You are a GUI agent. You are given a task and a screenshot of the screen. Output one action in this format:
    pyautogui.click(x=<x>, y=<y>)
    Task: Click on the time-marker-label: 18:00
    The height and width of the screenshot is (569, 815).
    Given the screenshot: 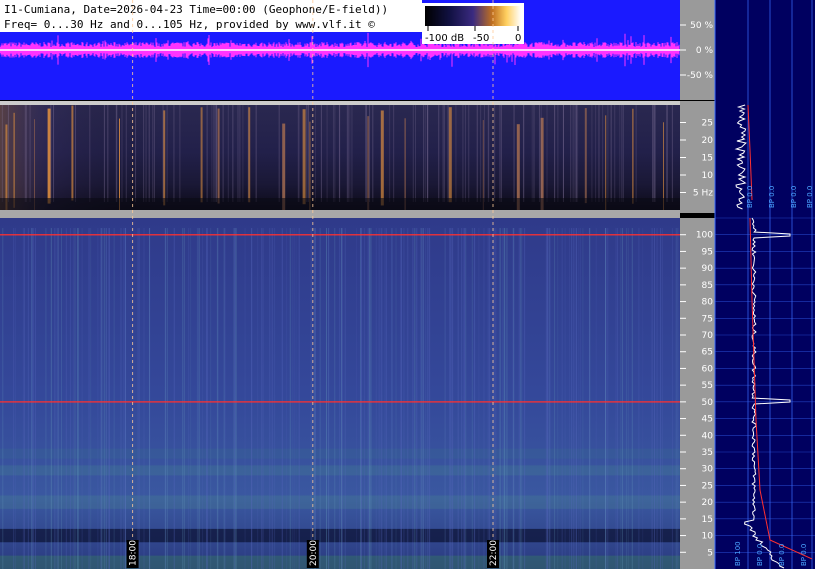 What is the action you would take?
    pyautogui.click(x=134, y=553)
    